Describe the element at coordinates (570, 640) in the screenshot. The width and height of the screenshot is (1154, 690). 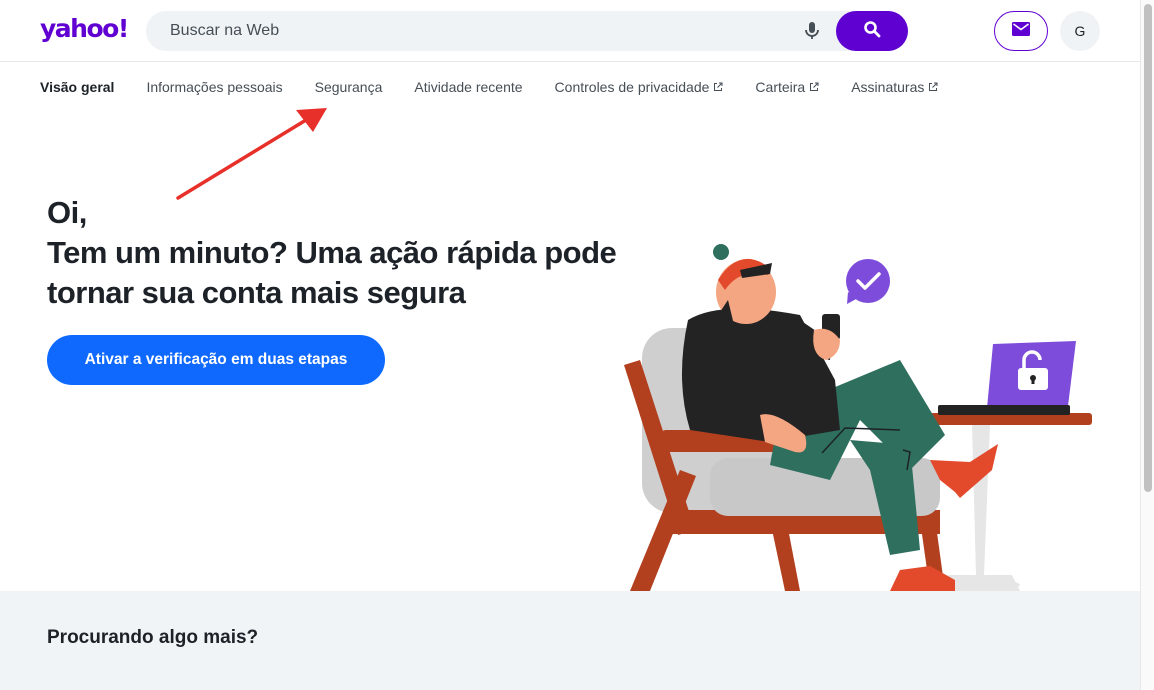
I see `more-section: Procurando algo mais?` at that location.